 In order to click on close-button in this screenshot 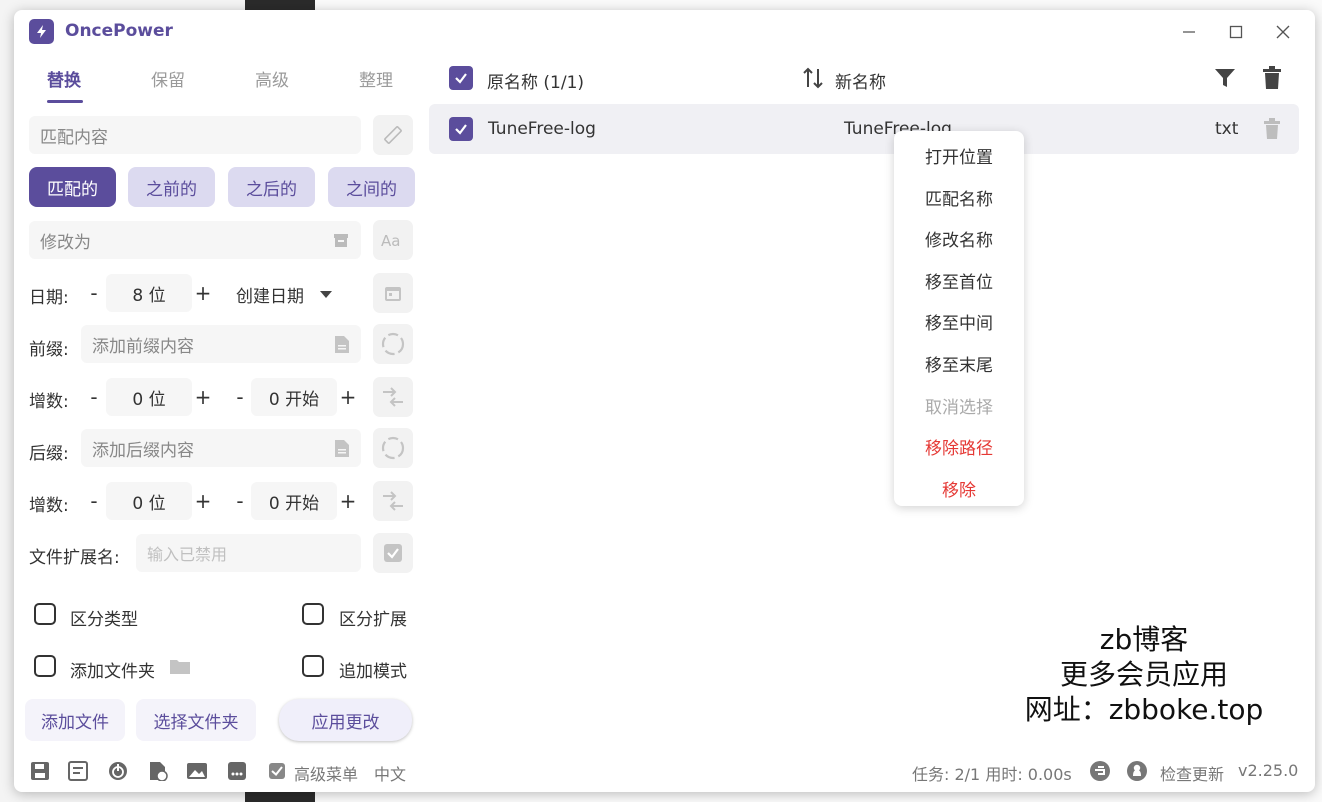, I will do `click(1283, 32)`.